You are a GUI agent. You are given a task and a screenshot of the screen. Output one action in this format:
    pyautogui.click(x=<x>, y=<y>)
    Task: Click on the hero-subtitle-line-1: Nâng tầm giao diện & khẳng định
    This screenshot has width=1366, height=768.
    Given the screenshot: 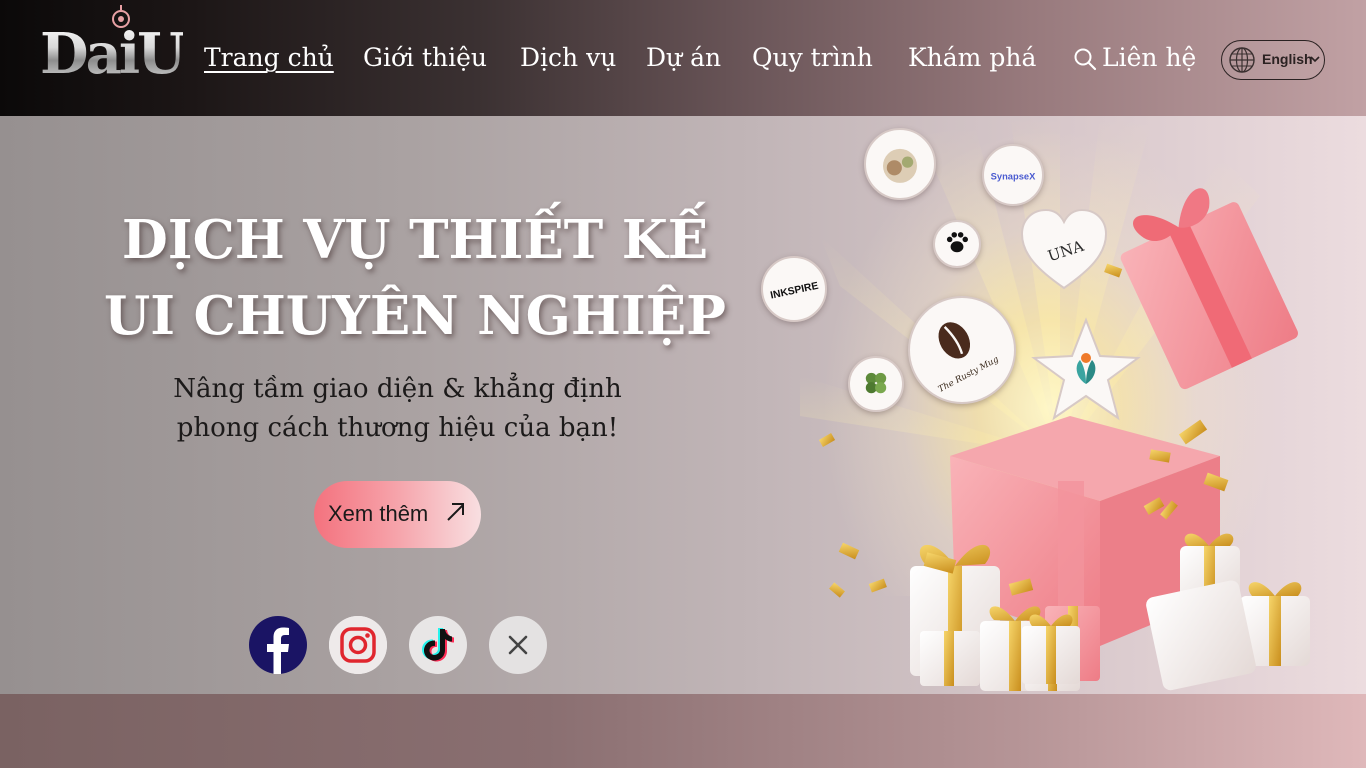 What is the action you would take?
    pyautogui.click(x=397, y=389)
    